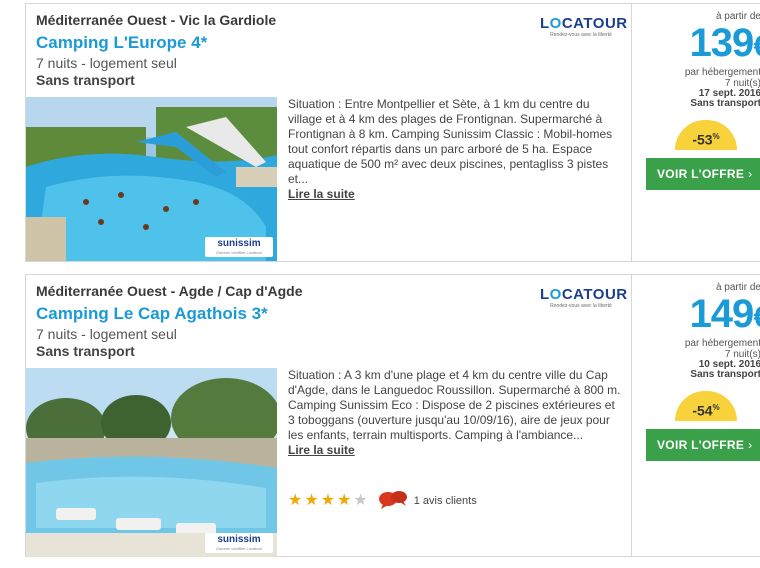 The width and height of the screenshot is (760, 568). Describe the element at coordinates (393, 501) in the screenshot. I see `reviews-bubble-icon` at that location.